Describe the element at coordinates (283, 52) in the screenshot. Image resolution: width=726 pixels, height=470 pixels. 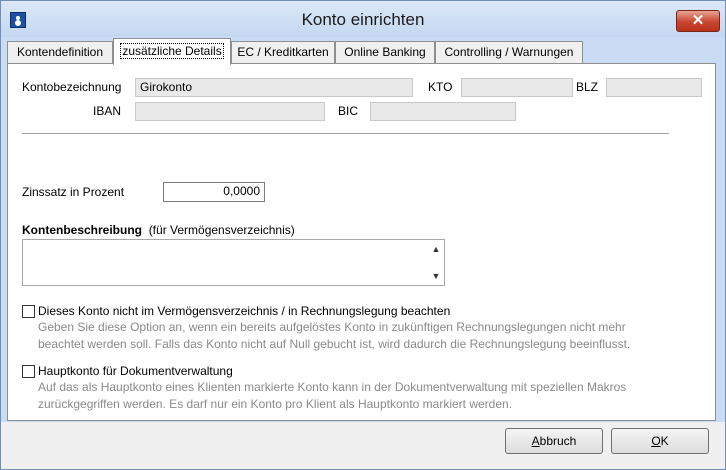
I see `tab-ec-kreditkarten: EC / Kreditkarten` at that location.